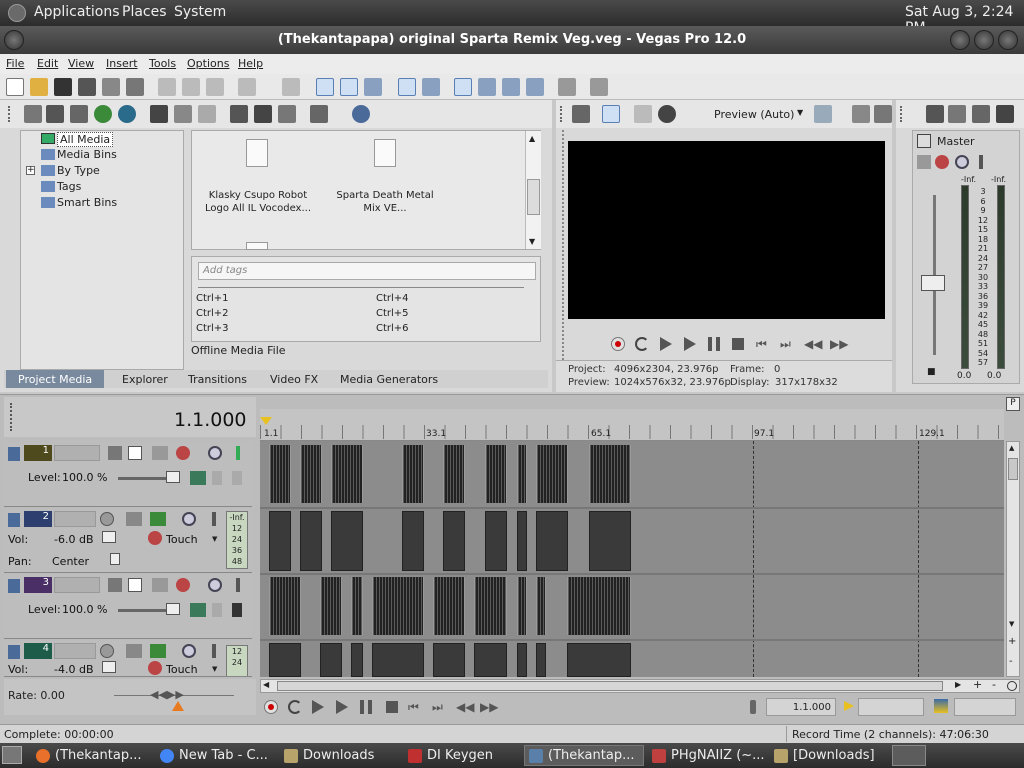  Describe the element at coordinates (392, 707) in the screenshot. I see `stop-icon` at that location.